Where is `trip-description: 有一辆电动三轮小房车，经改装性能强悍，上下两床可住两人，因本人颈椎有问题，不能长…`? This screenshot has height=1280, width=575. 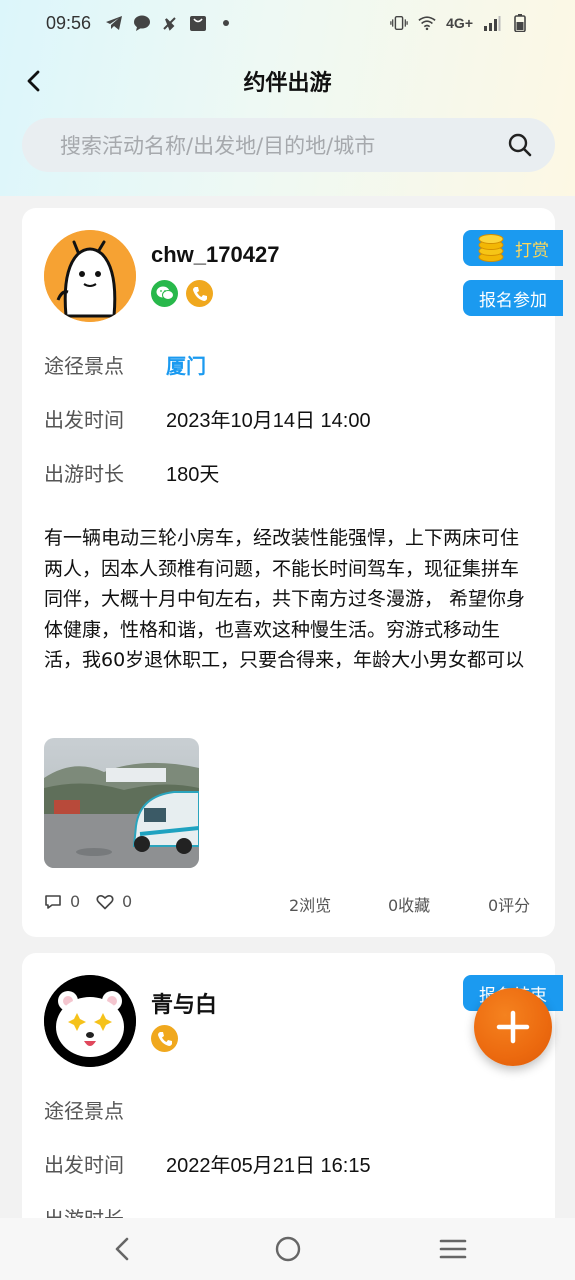 trip-description: 有一辆电动三轮小房车，经改装性能强悍，上下两床可住两人，因本人颈椎有问题，不能长… is located at coordinates (285, 599).